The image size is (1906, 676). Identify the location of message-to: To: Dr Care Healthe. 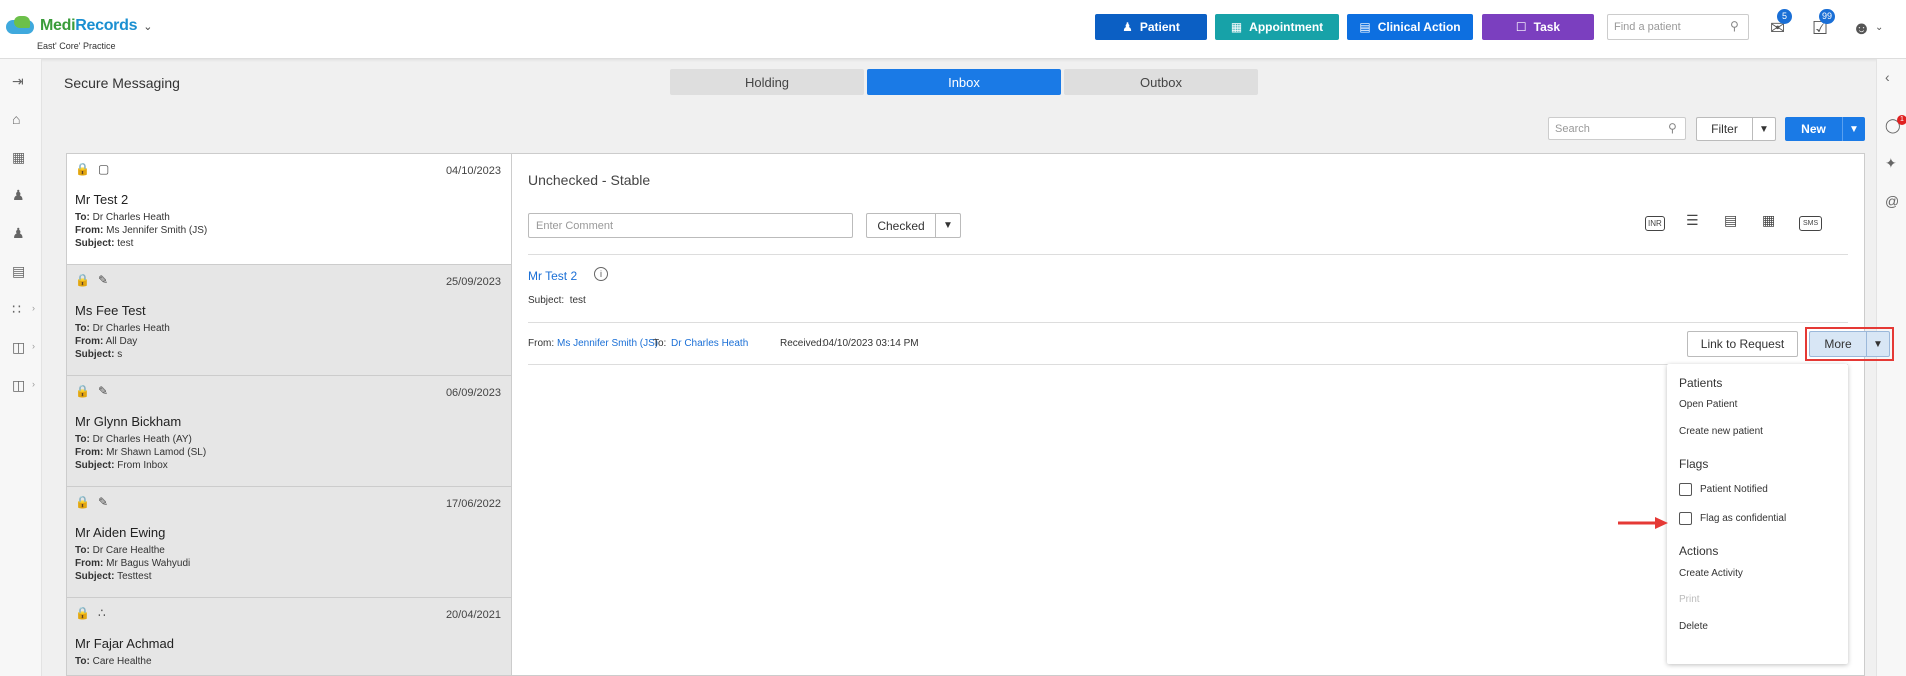
(120, 550).